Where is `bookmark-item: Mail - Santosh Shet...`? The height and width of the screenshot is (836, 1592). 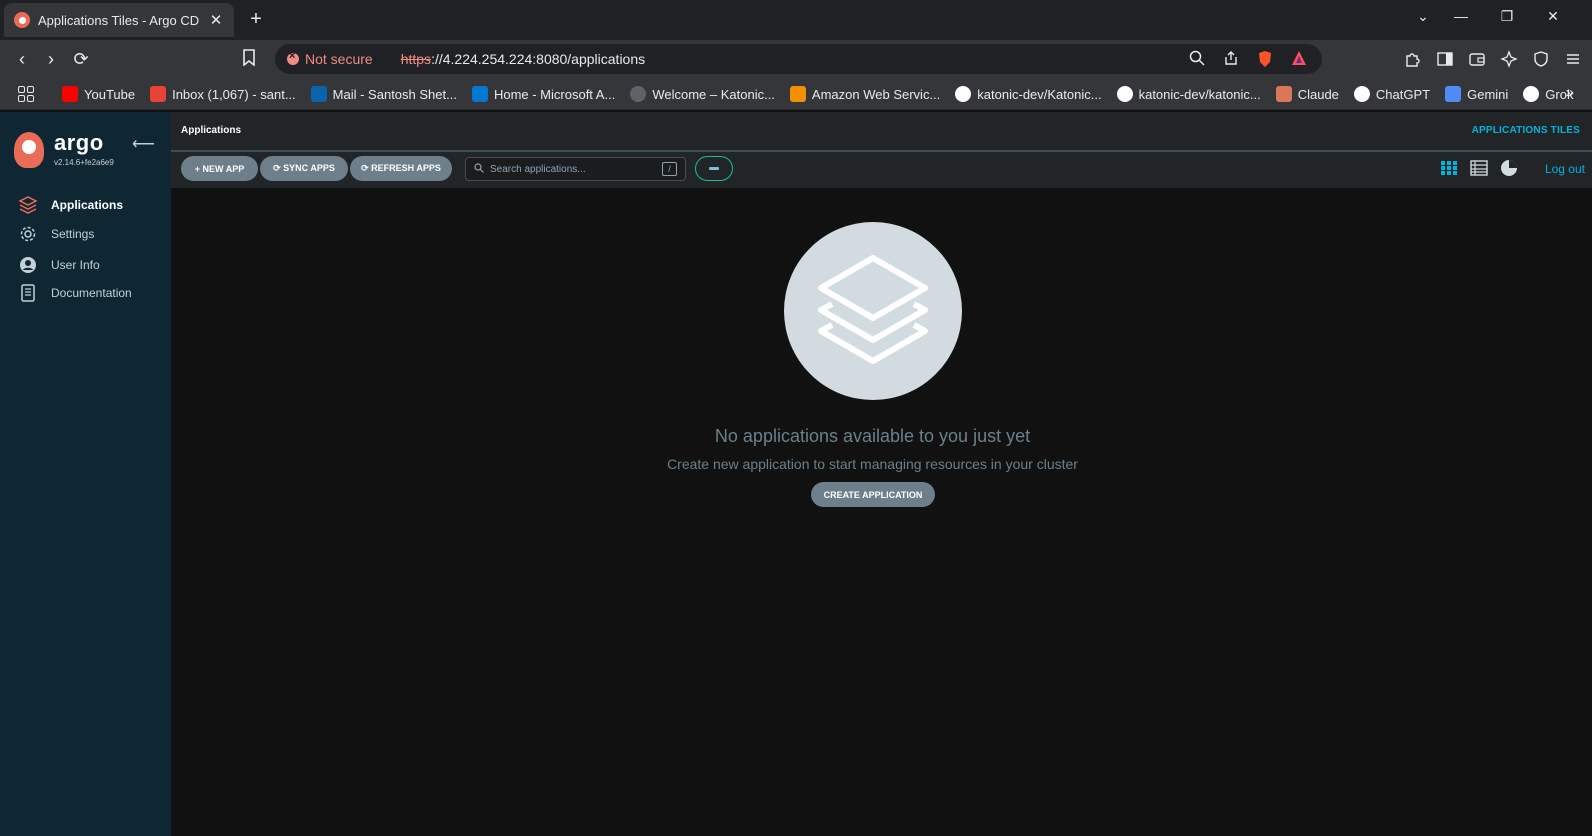
bookmark-item: Mail - Santosh Shet... is located at coordinates (383, 94).